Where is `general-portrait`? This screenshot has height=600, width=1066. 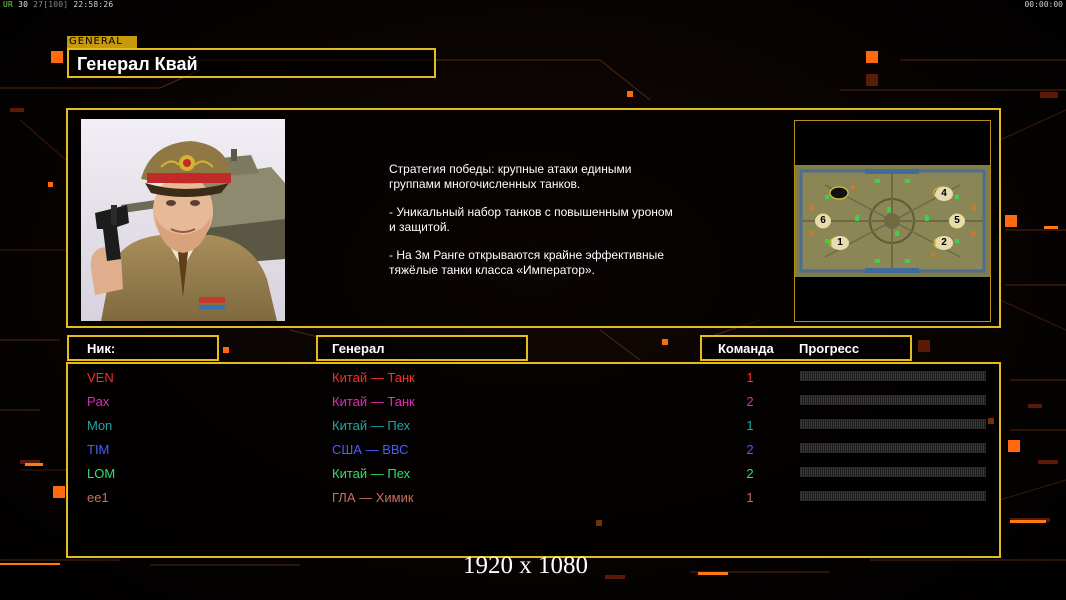
general-portrait is located at coordinates (183, 220).